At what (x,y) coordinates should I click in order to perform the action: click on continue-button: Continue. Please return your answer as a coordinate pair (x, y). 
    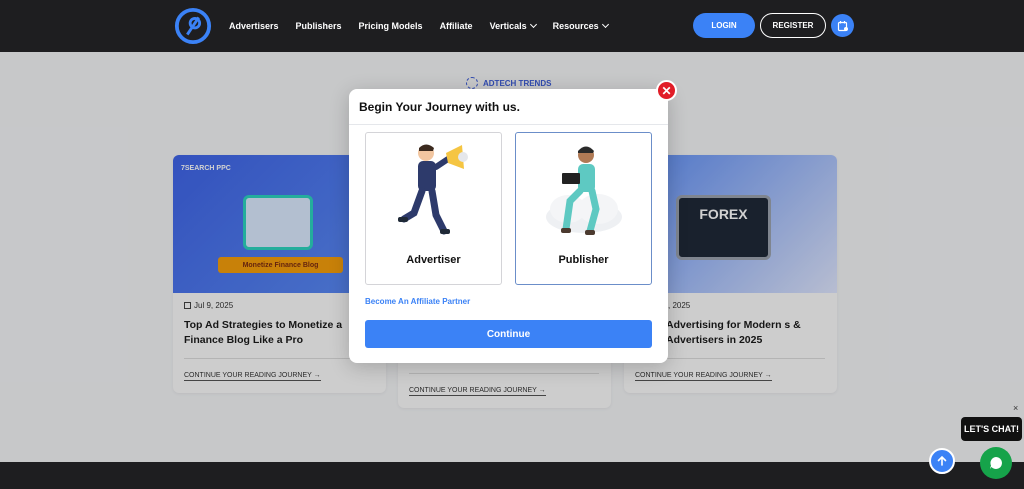
    Looking at the image, I should click on (508, 334).